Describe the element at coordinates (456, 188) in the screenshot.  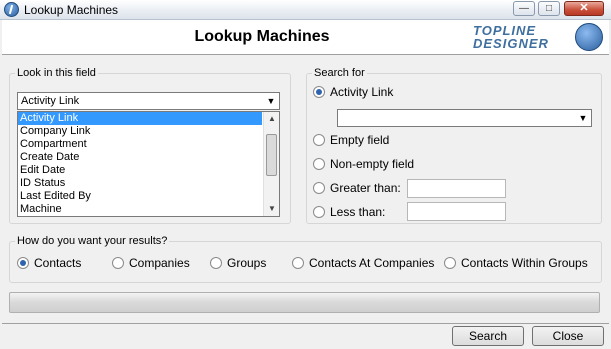
I see `greater-than-input` at that location.